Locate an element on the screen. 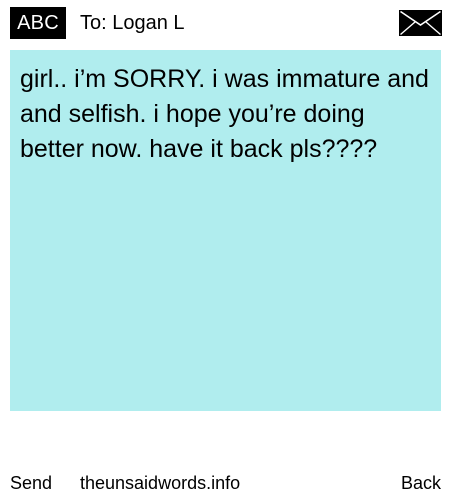 The height and width of the screenshot is (500, 450). footer-bar: Send theunsaidwords.info Back is located at coordinates (225, 485).